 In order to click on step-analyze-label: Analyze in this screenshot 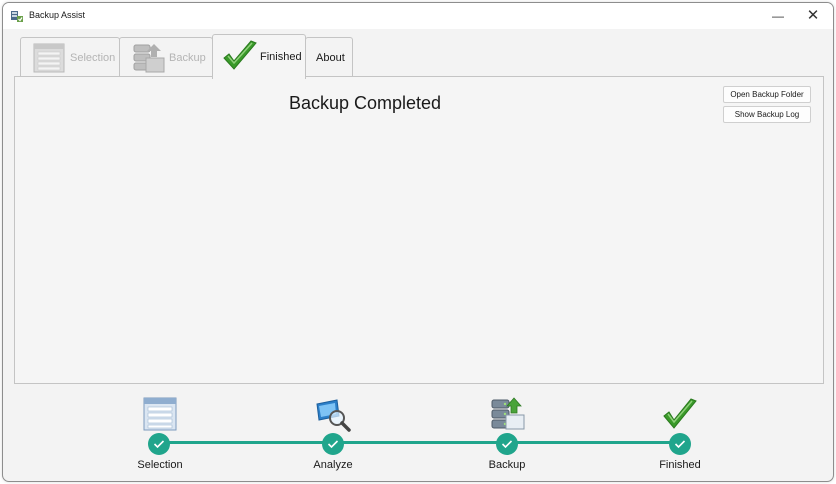, I will do `click(333, 465)`.